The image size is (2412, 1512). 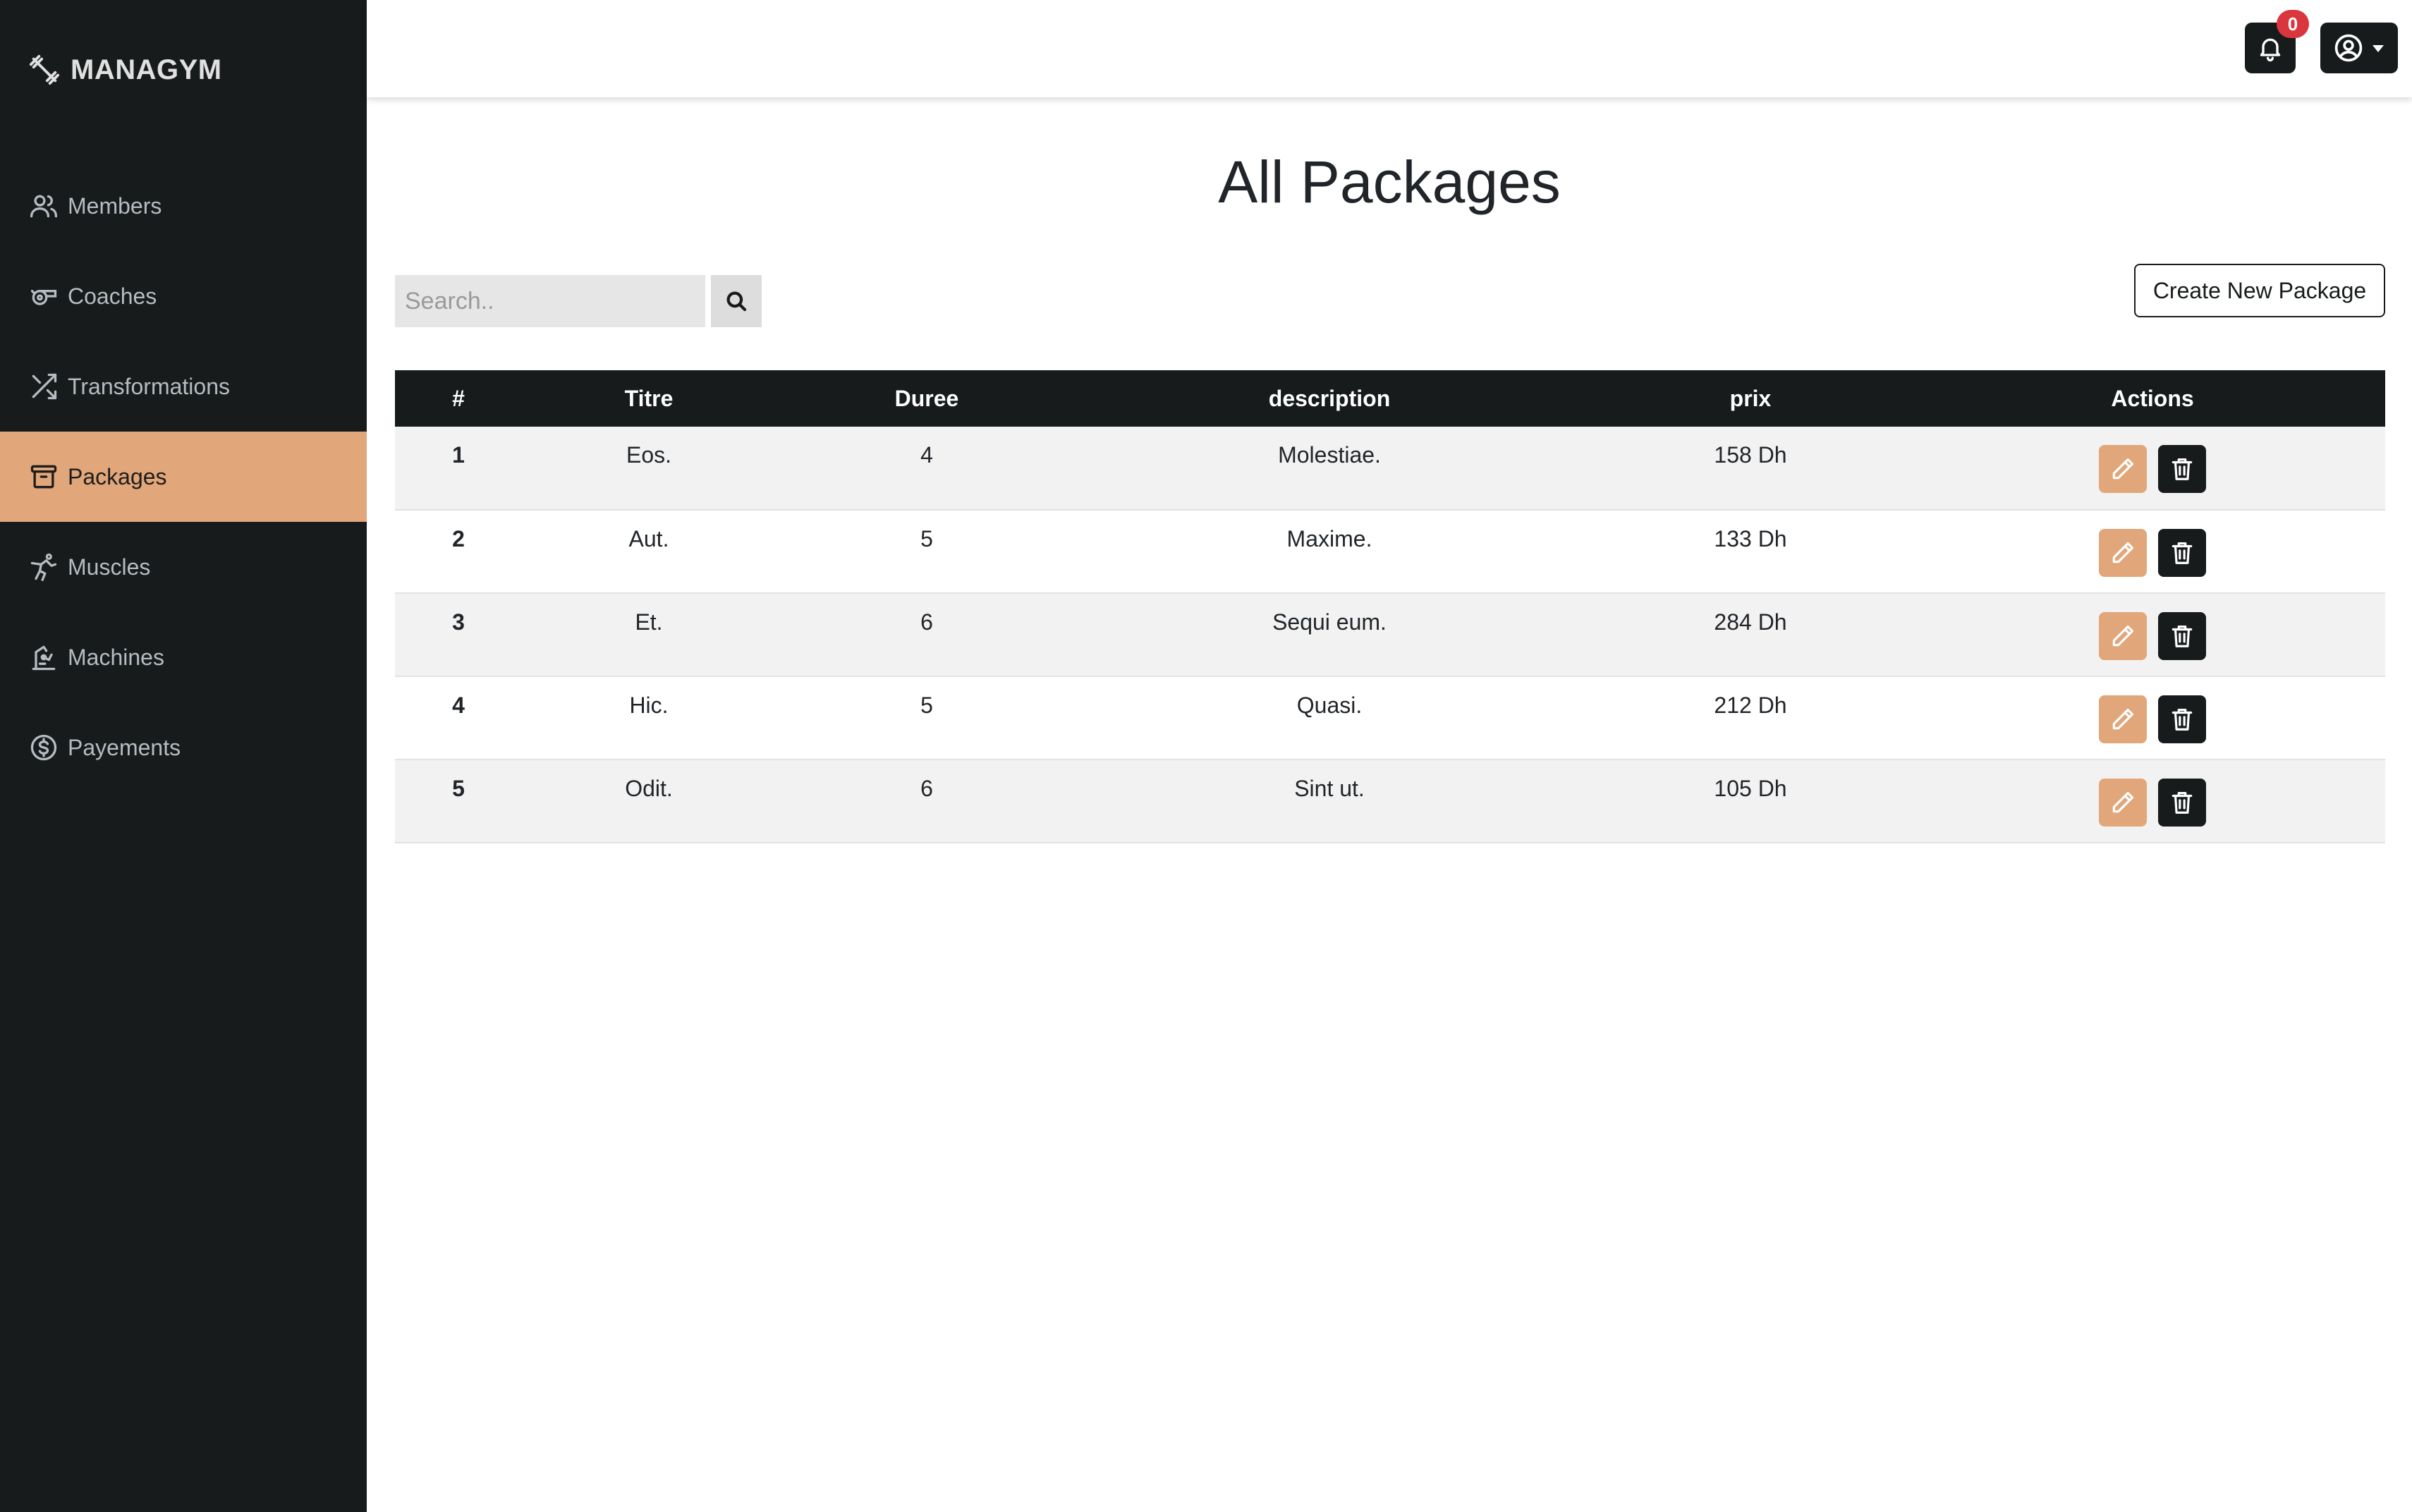 I want to click on table-row: 3 Et. 6 Sequi eum. 284 Dh, so click(x=1390, y=634).